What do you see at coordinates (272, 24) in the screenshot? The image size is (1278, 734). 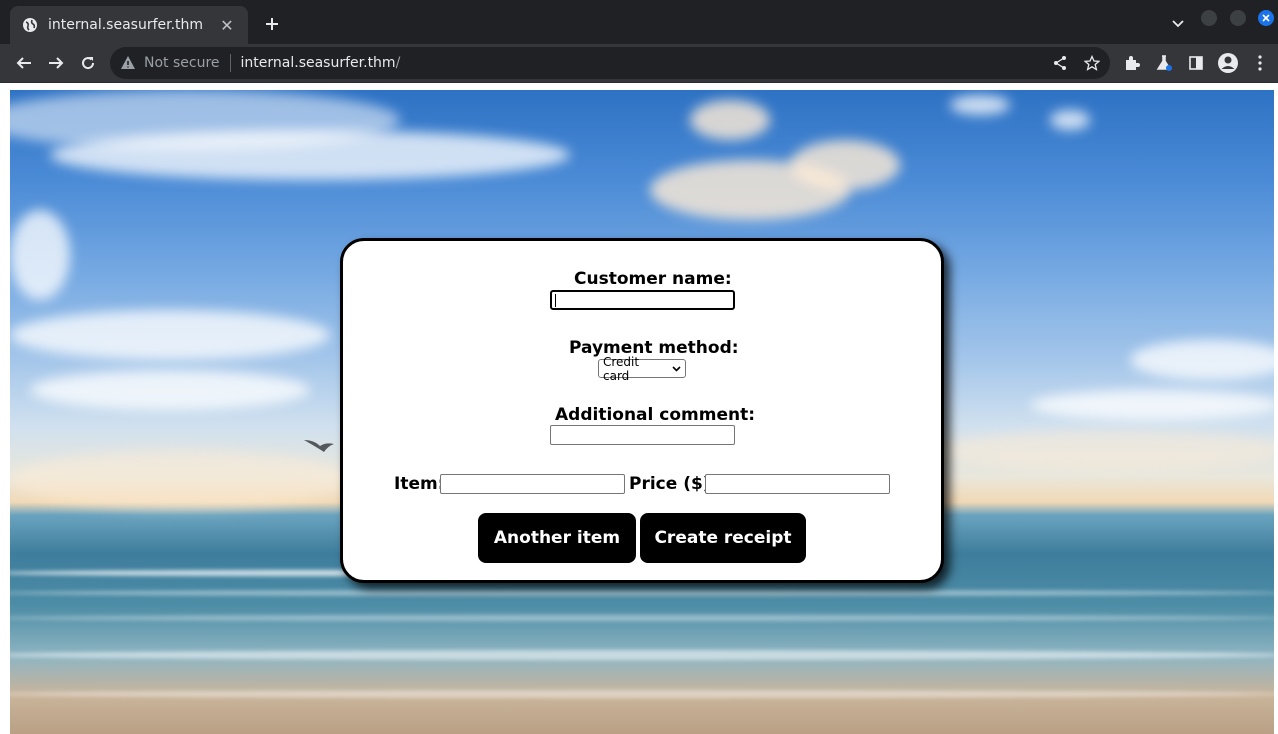 I see `plus-icon` at bounding box center [272, 24].